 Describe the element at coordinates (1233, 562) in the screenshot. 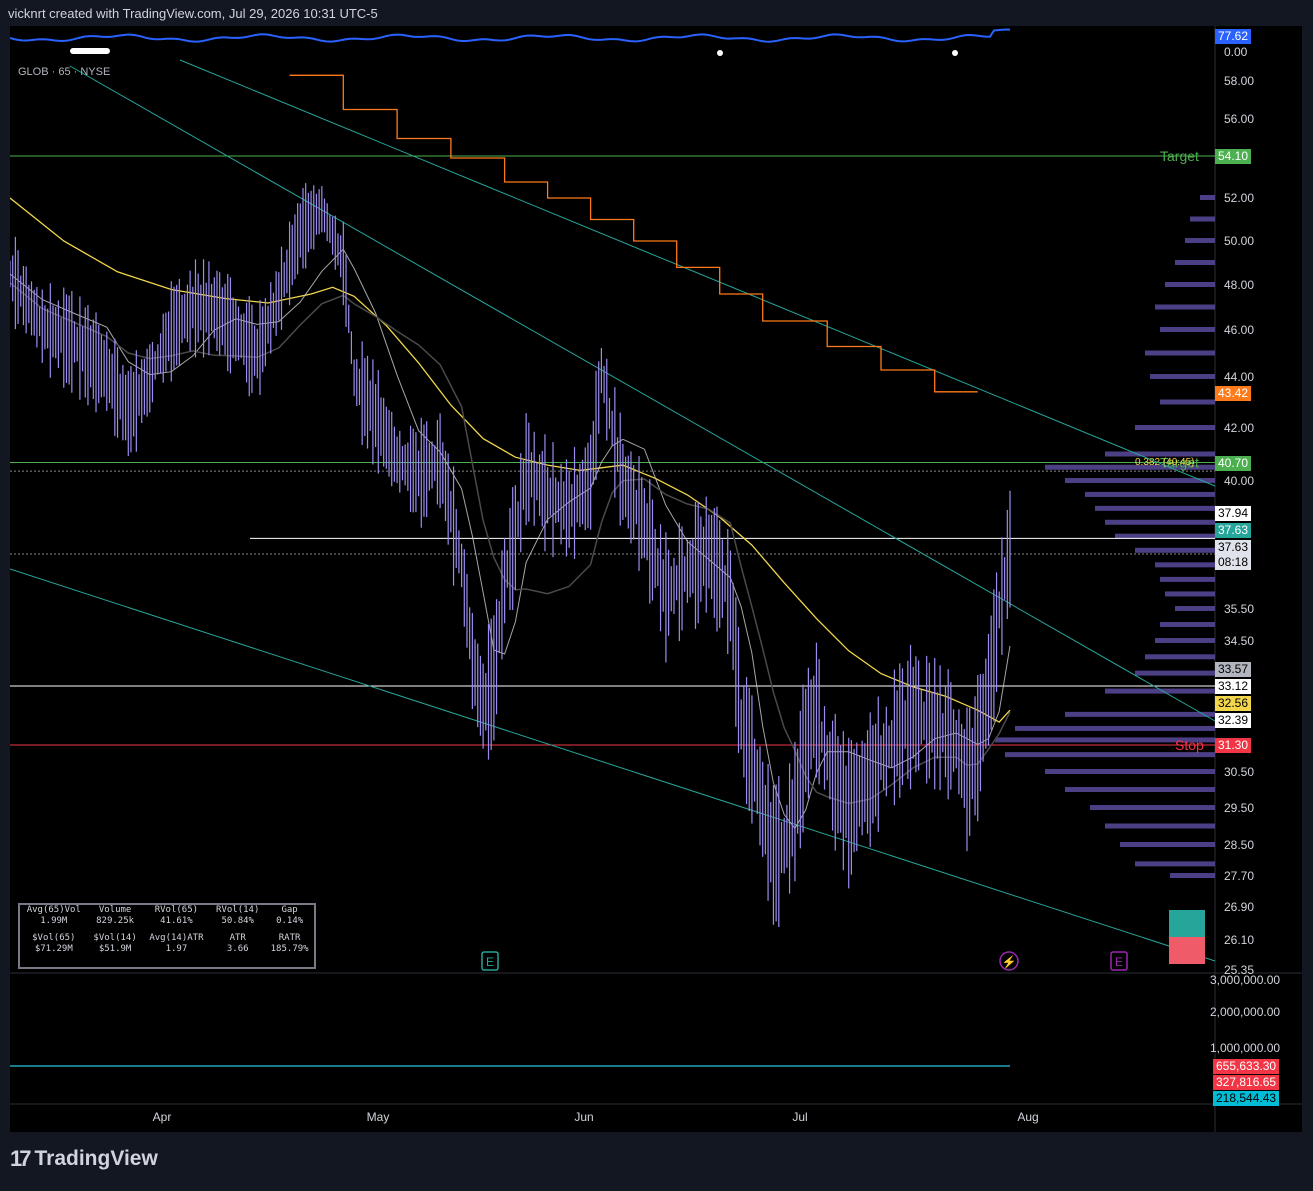

I see `price-tag: 08:18` at that location.